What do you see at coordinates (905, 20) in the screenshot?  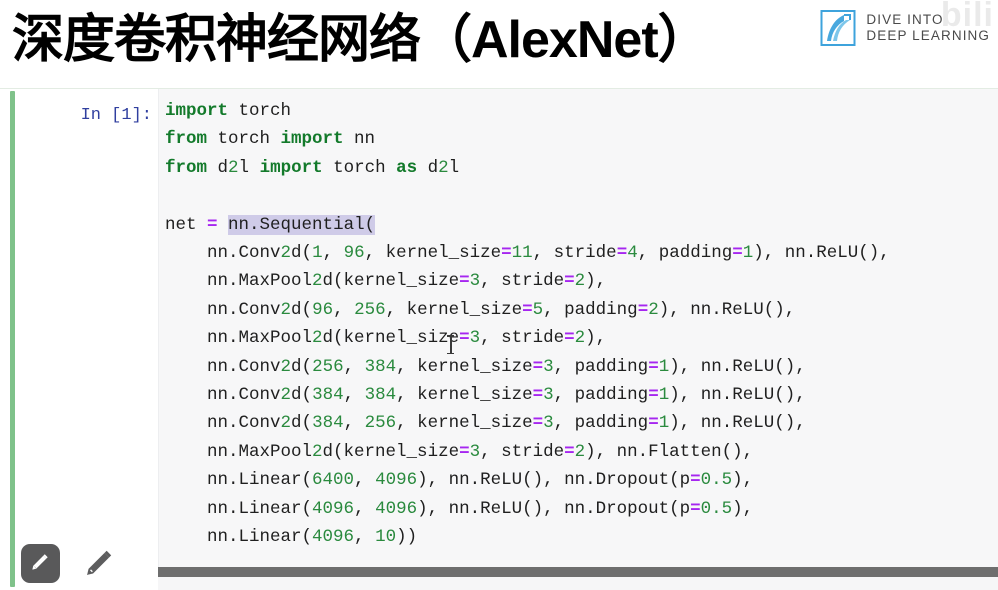 I see `logo-line-1: DIVE INTO` at bounding box center [905, 20].